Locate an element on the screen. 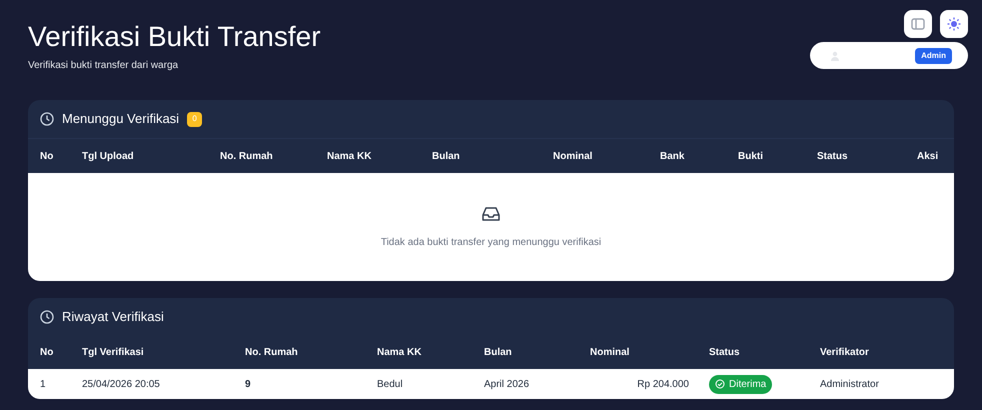  column-header: Bukti is located at coordinates (751, 157).